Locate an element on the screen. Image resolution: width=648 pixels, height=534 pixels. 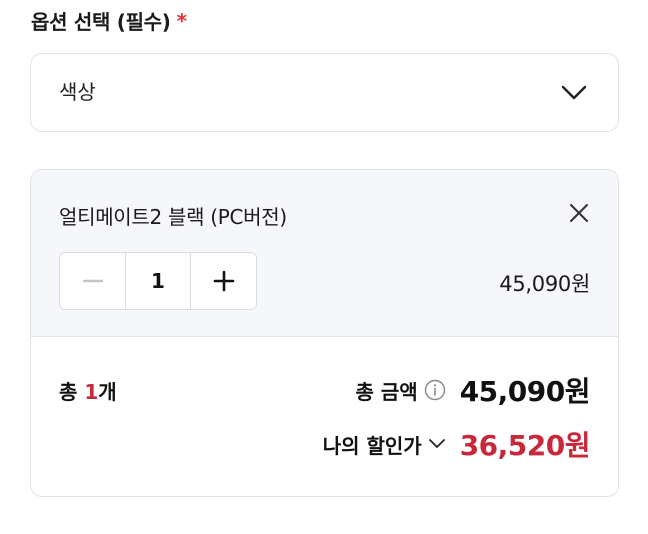
total-count: 총 1개 is located at coordinates (88, 390).